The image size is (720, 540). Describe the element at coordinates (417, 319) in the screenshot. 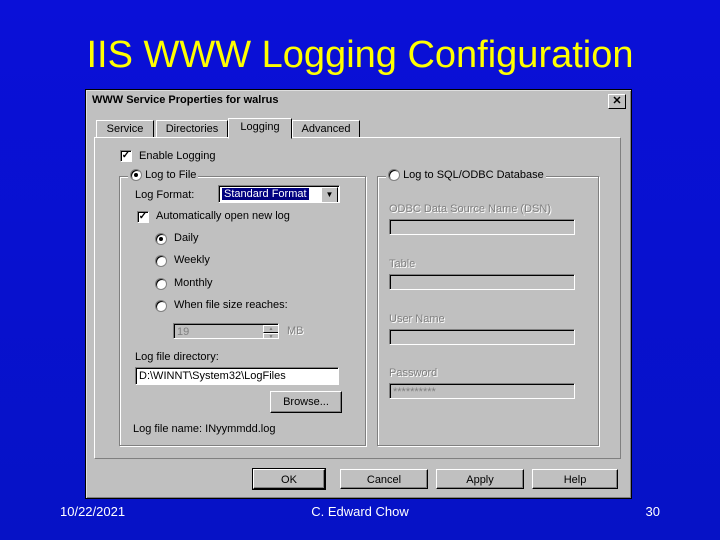

I see `user-name-label: User Name` at that location.